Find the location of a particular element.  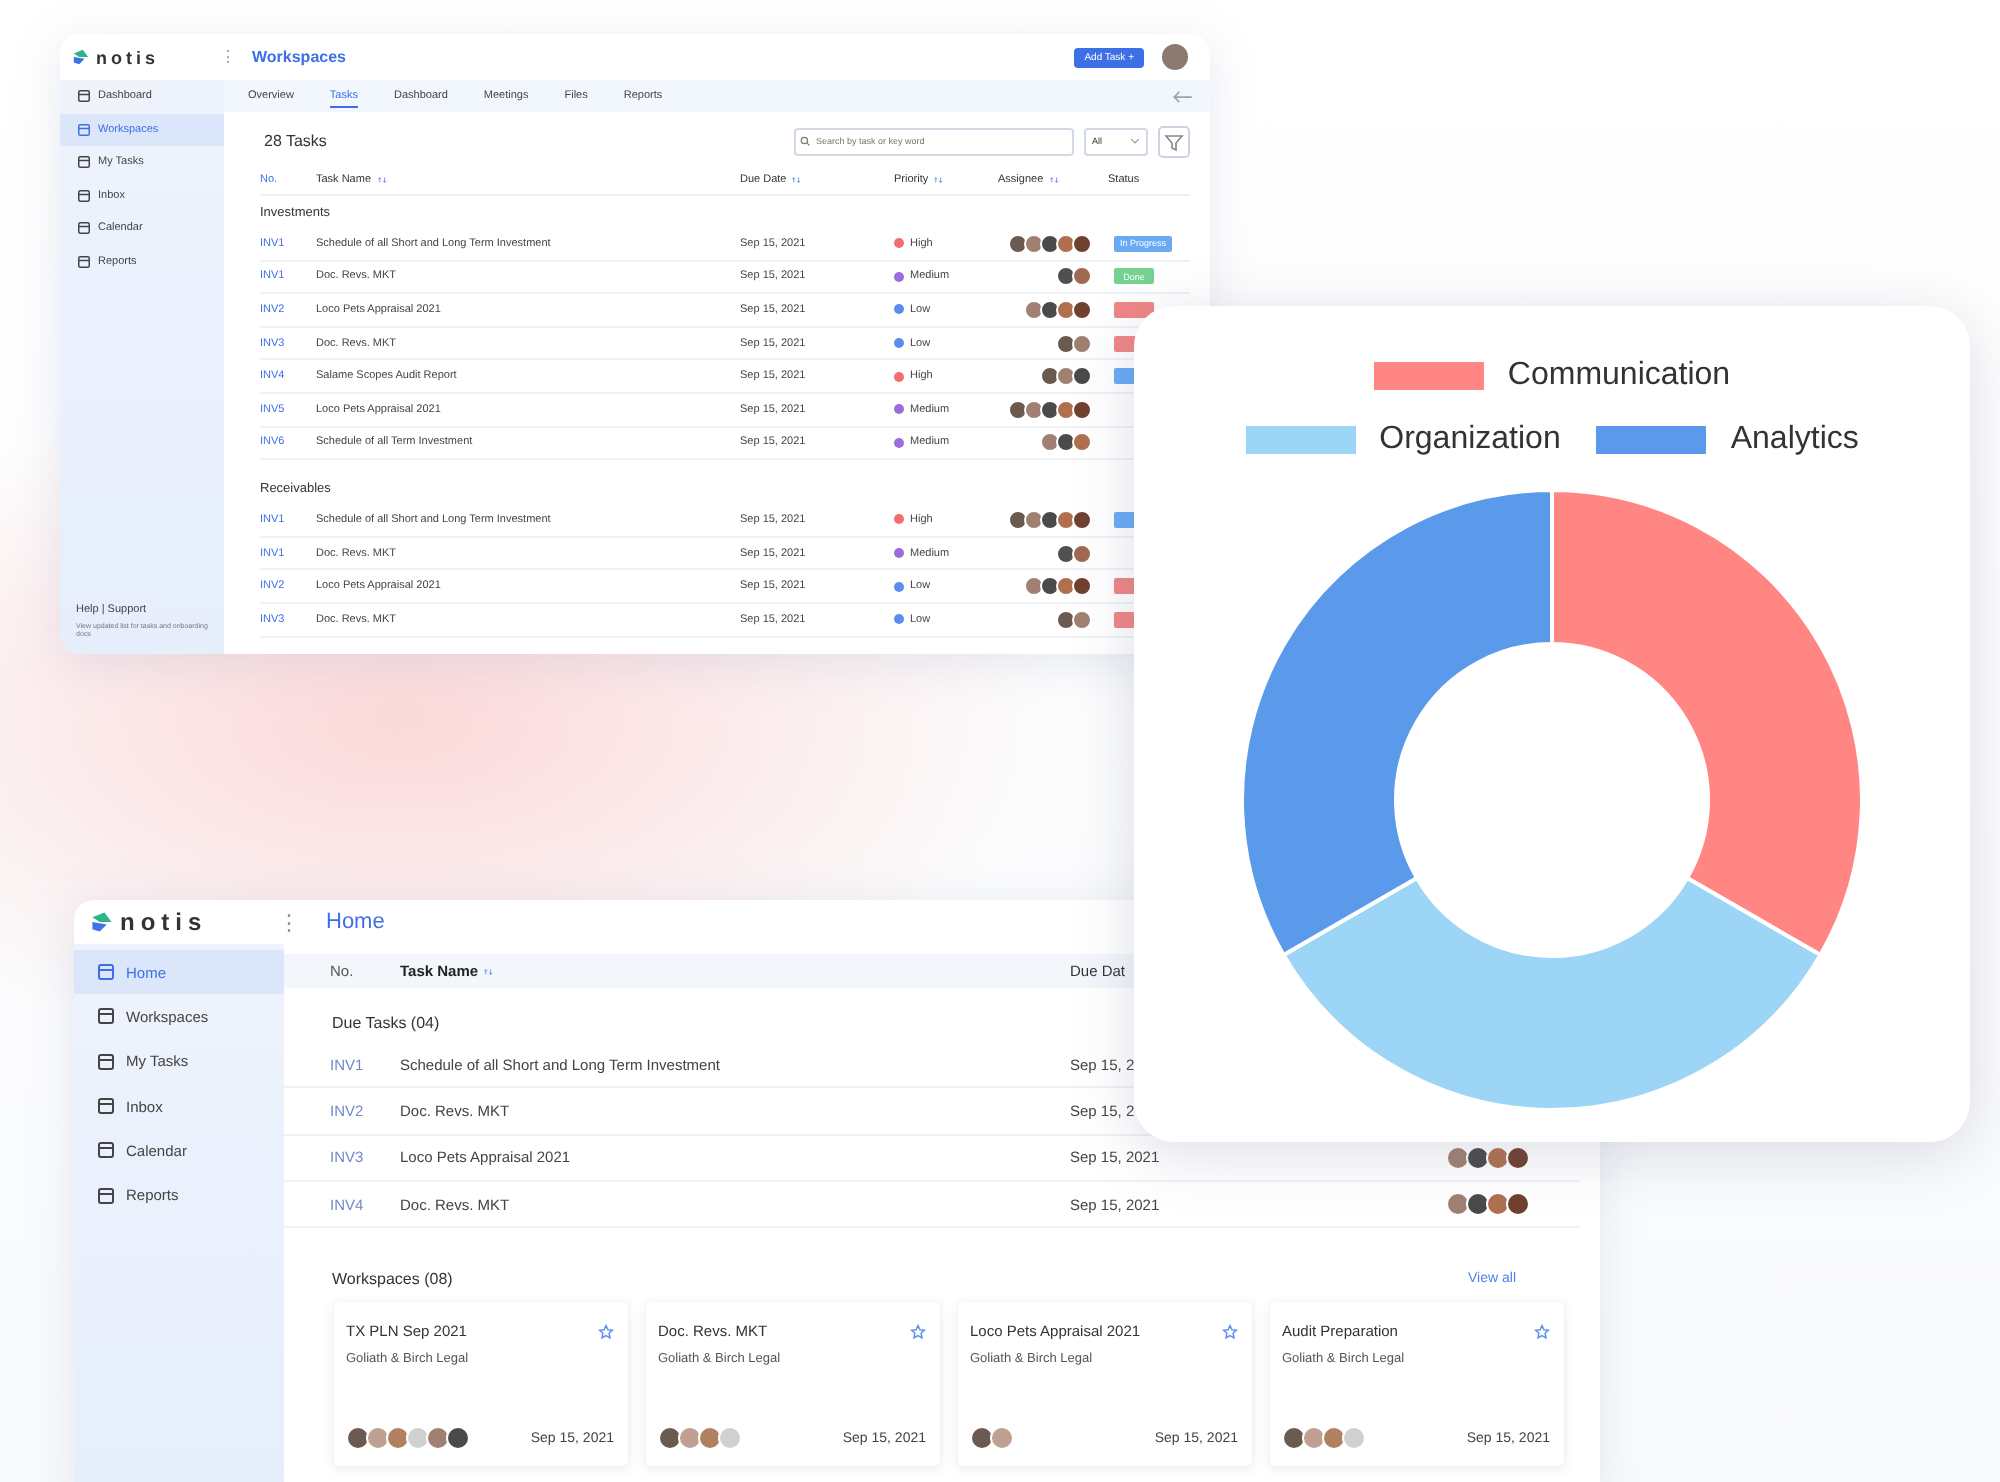

legend-label: Organization is located at coordinates (1470, 440).